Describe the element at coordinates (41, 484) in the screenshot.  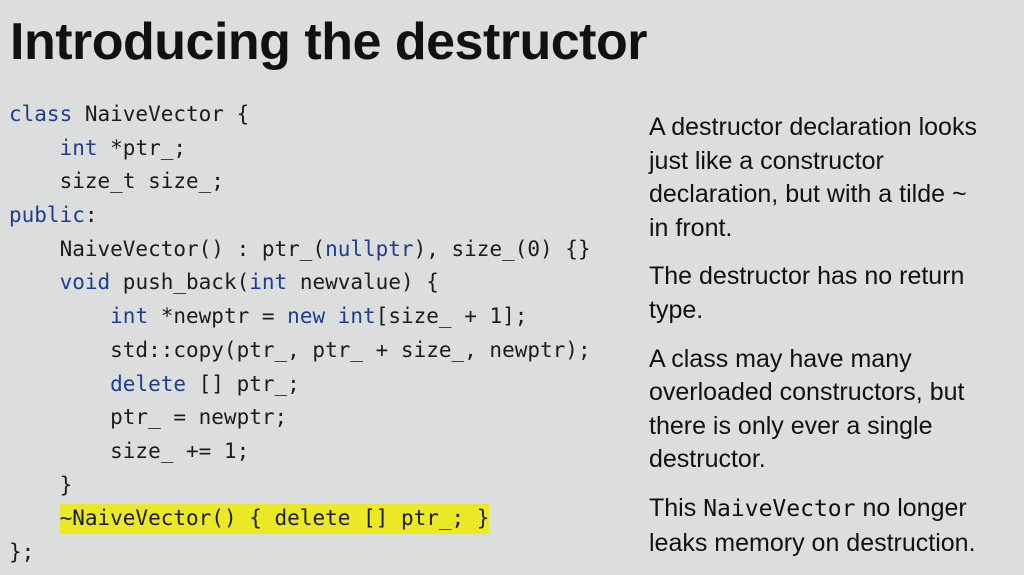
I see `code-token: }` at that location.